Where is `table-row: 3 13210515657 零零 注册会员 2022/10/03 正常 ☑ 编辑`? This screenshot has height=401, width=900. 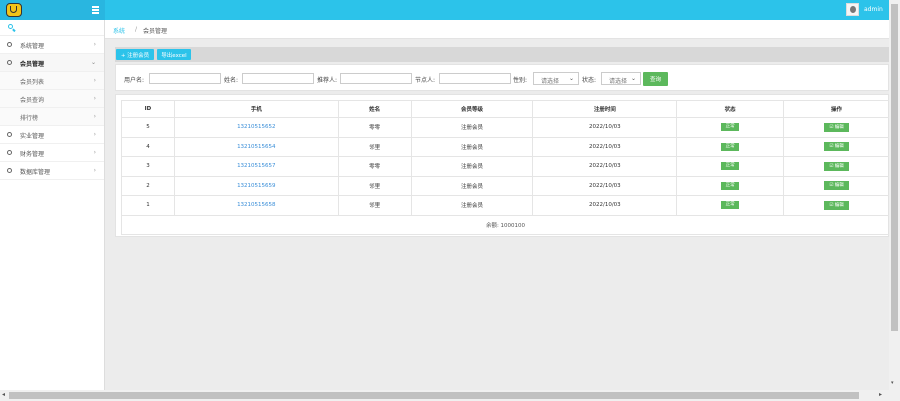
table-row: 3 13210515657 零零 注册会员 2022/10/03 正常 ☑ 编辑 is located at coordinates (505, 166).